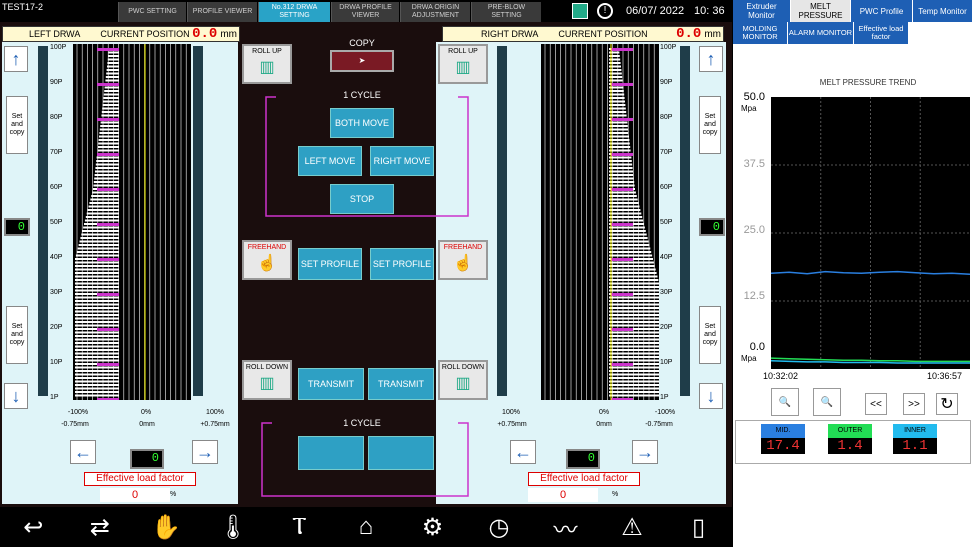  What do you see at coordinates (785, 402) in the screenshot?
I see `zoom-out-time-icon: 🔍` at bounding box center [785, 402].